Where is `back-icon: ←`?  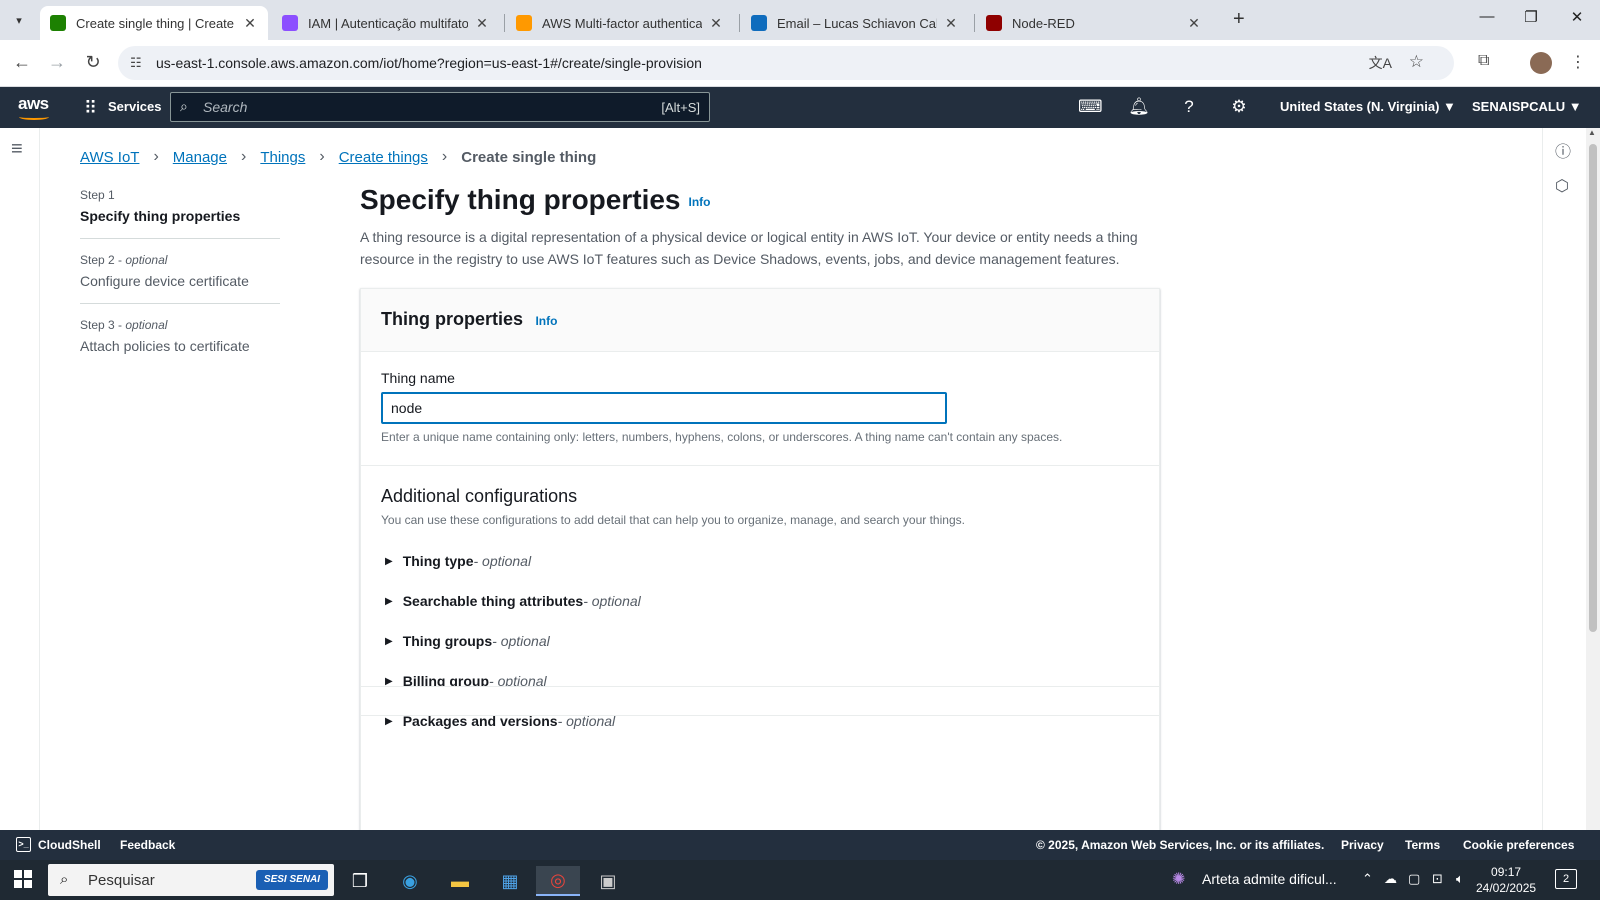
back-icon: ← is located at coordinates (22, 62).